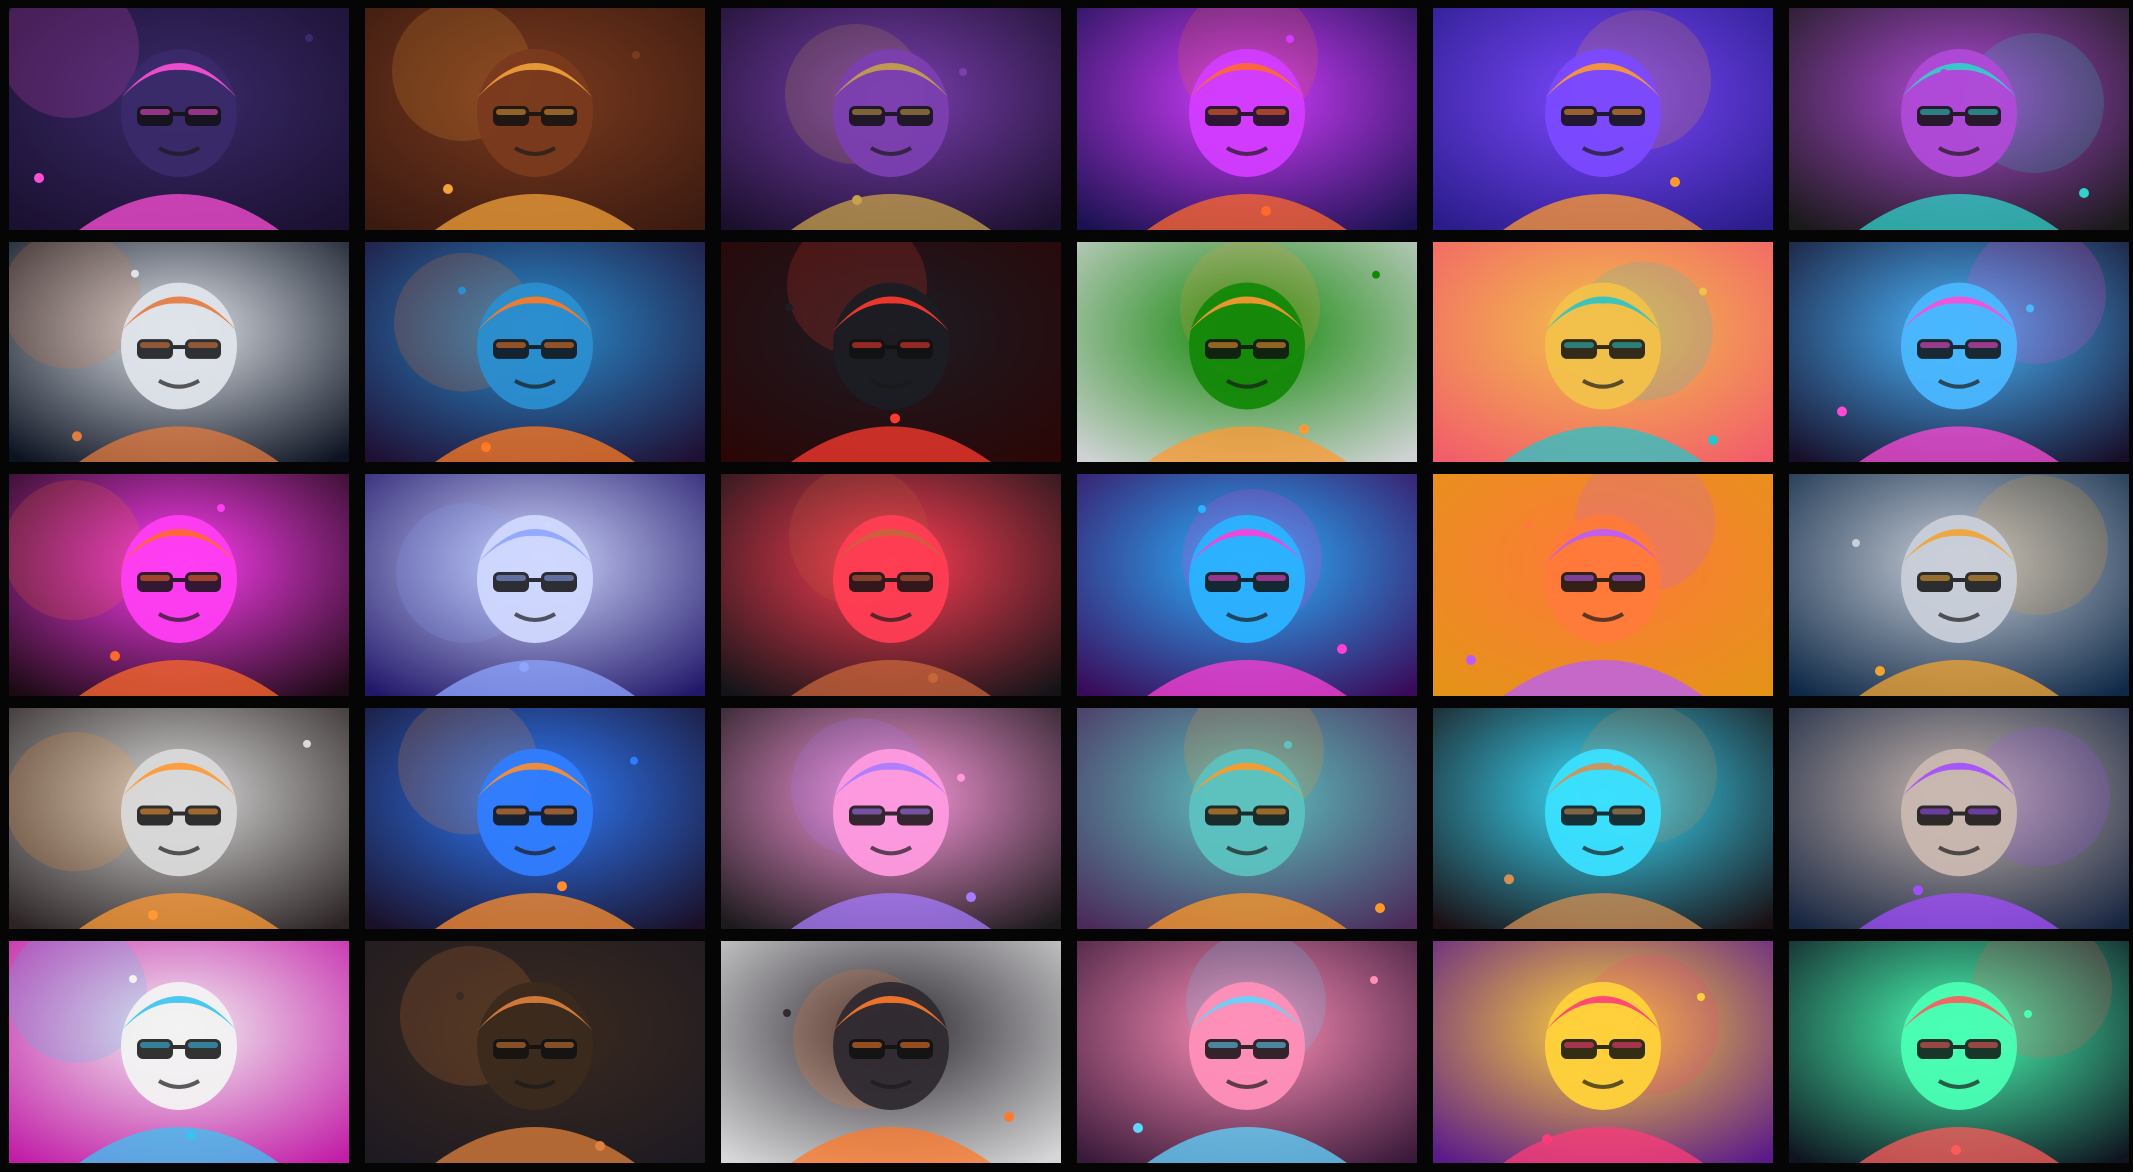 This screenshot has width=2133, height=1172. I want to click on gallery-tile-toy-boy-goggles-city, so click(1247, 1052).